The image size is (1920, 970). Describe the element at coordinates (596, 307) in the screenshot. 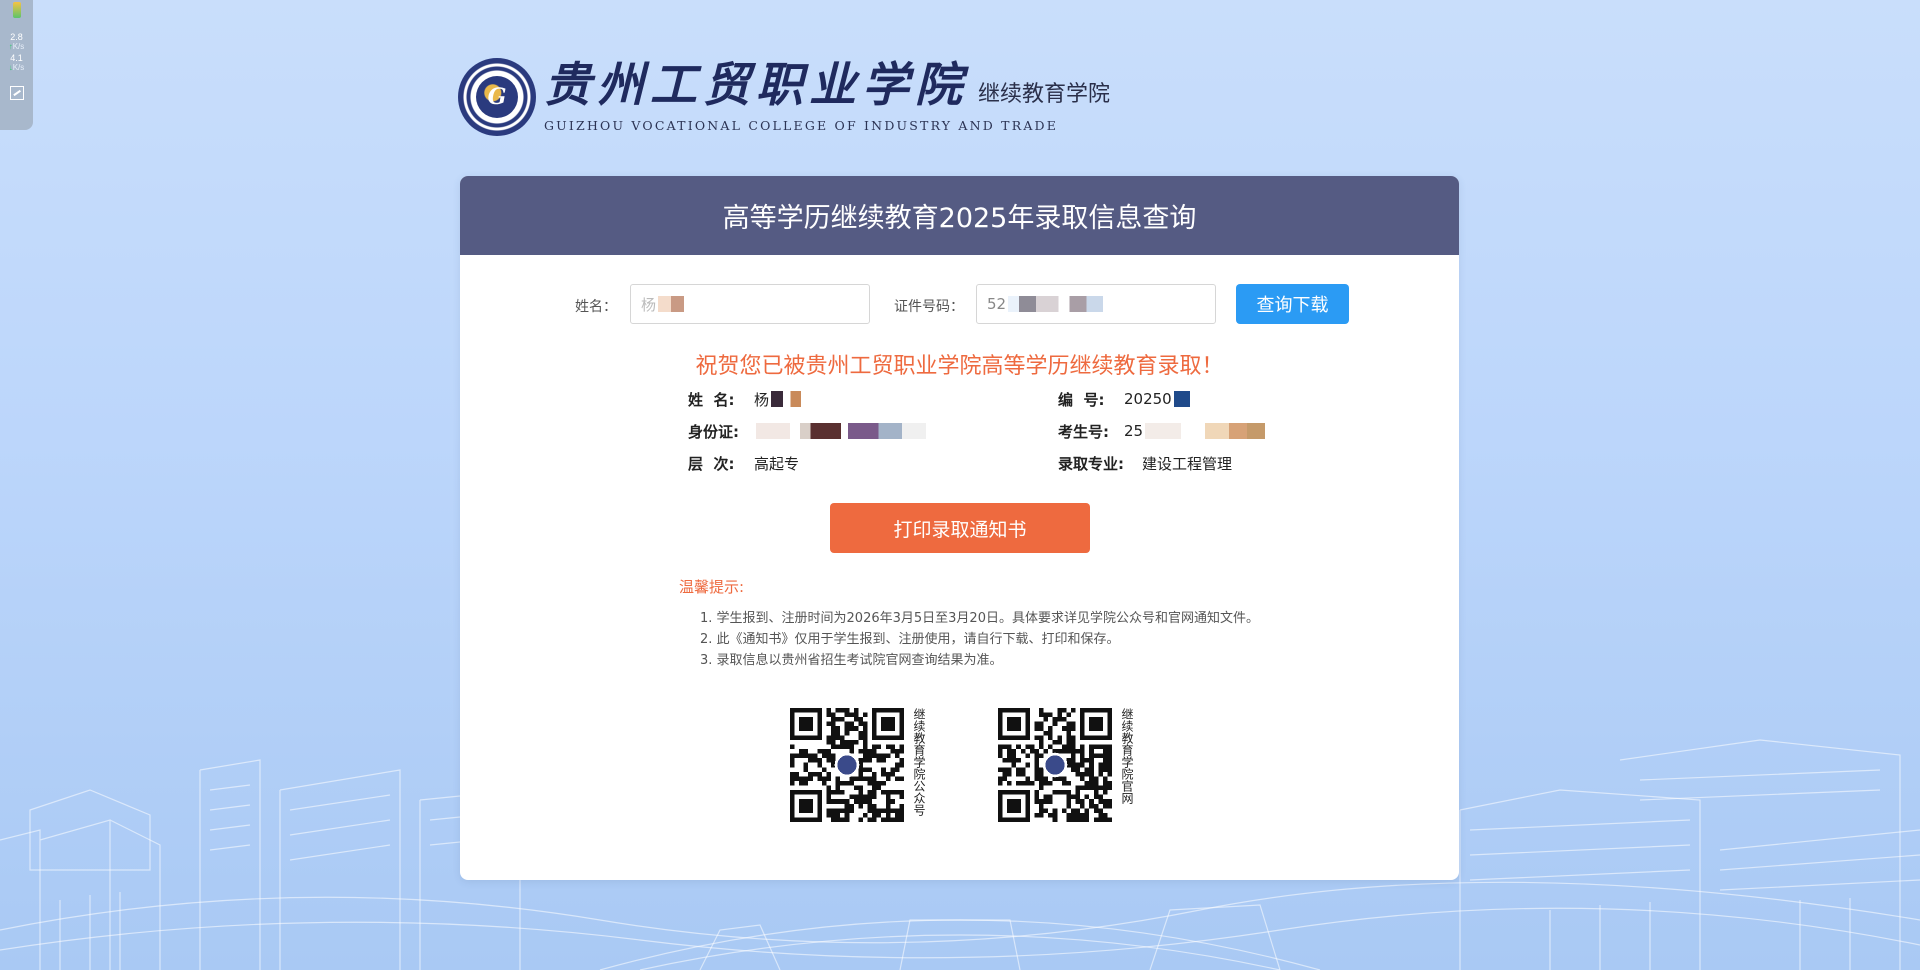

I see `name-label: 姓名：` at that location.